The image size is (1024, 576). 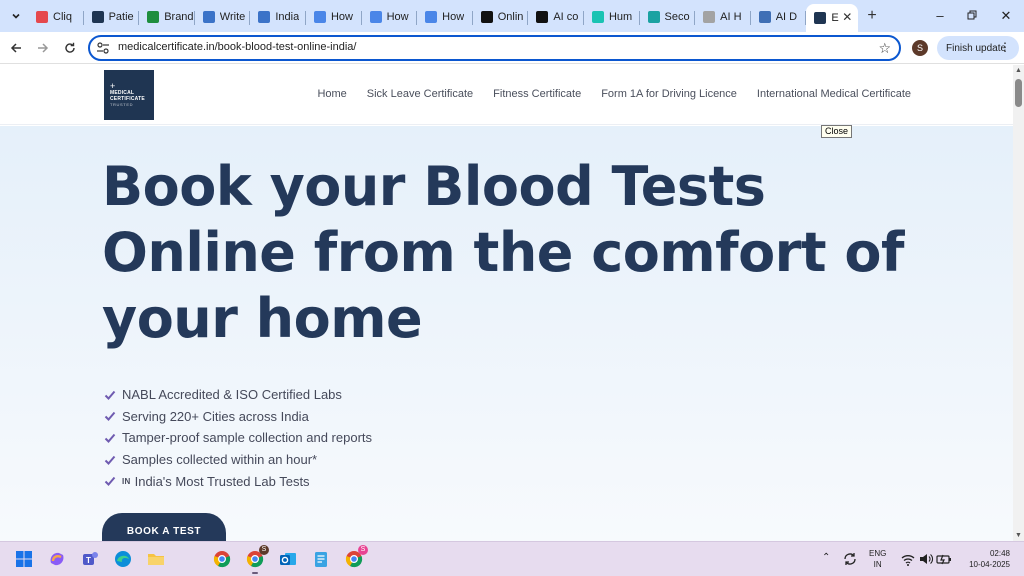 I want to click on clock-time: 02:48, so click(x=999, y=553).